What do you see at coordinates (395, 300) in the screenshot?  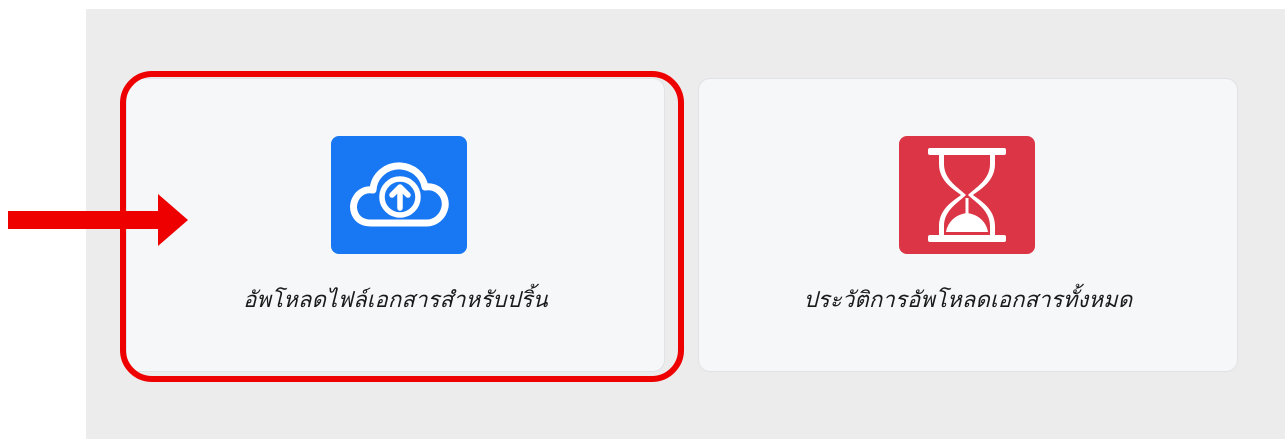 I see `upload-card-label: อัพโหลดไฟล์เอกสารสำหรับปริ้น` at bounding box center [395, 300].